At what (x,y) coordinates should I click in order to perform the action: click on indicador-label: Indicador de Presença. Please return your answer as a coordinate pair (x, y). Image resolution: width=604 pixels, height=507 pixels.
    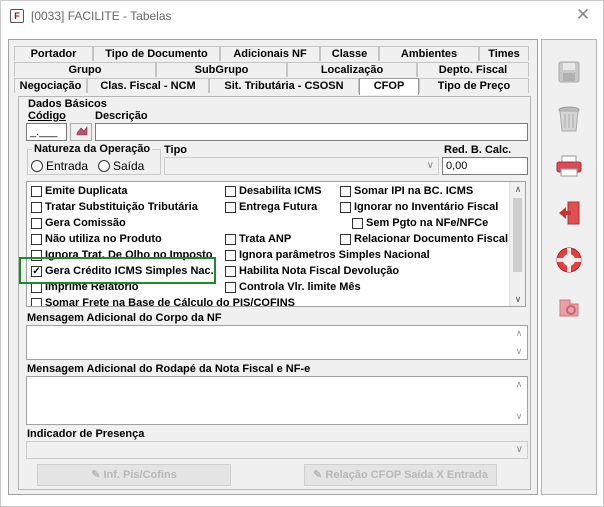
    Looking at the image, I should click on (86, 434).